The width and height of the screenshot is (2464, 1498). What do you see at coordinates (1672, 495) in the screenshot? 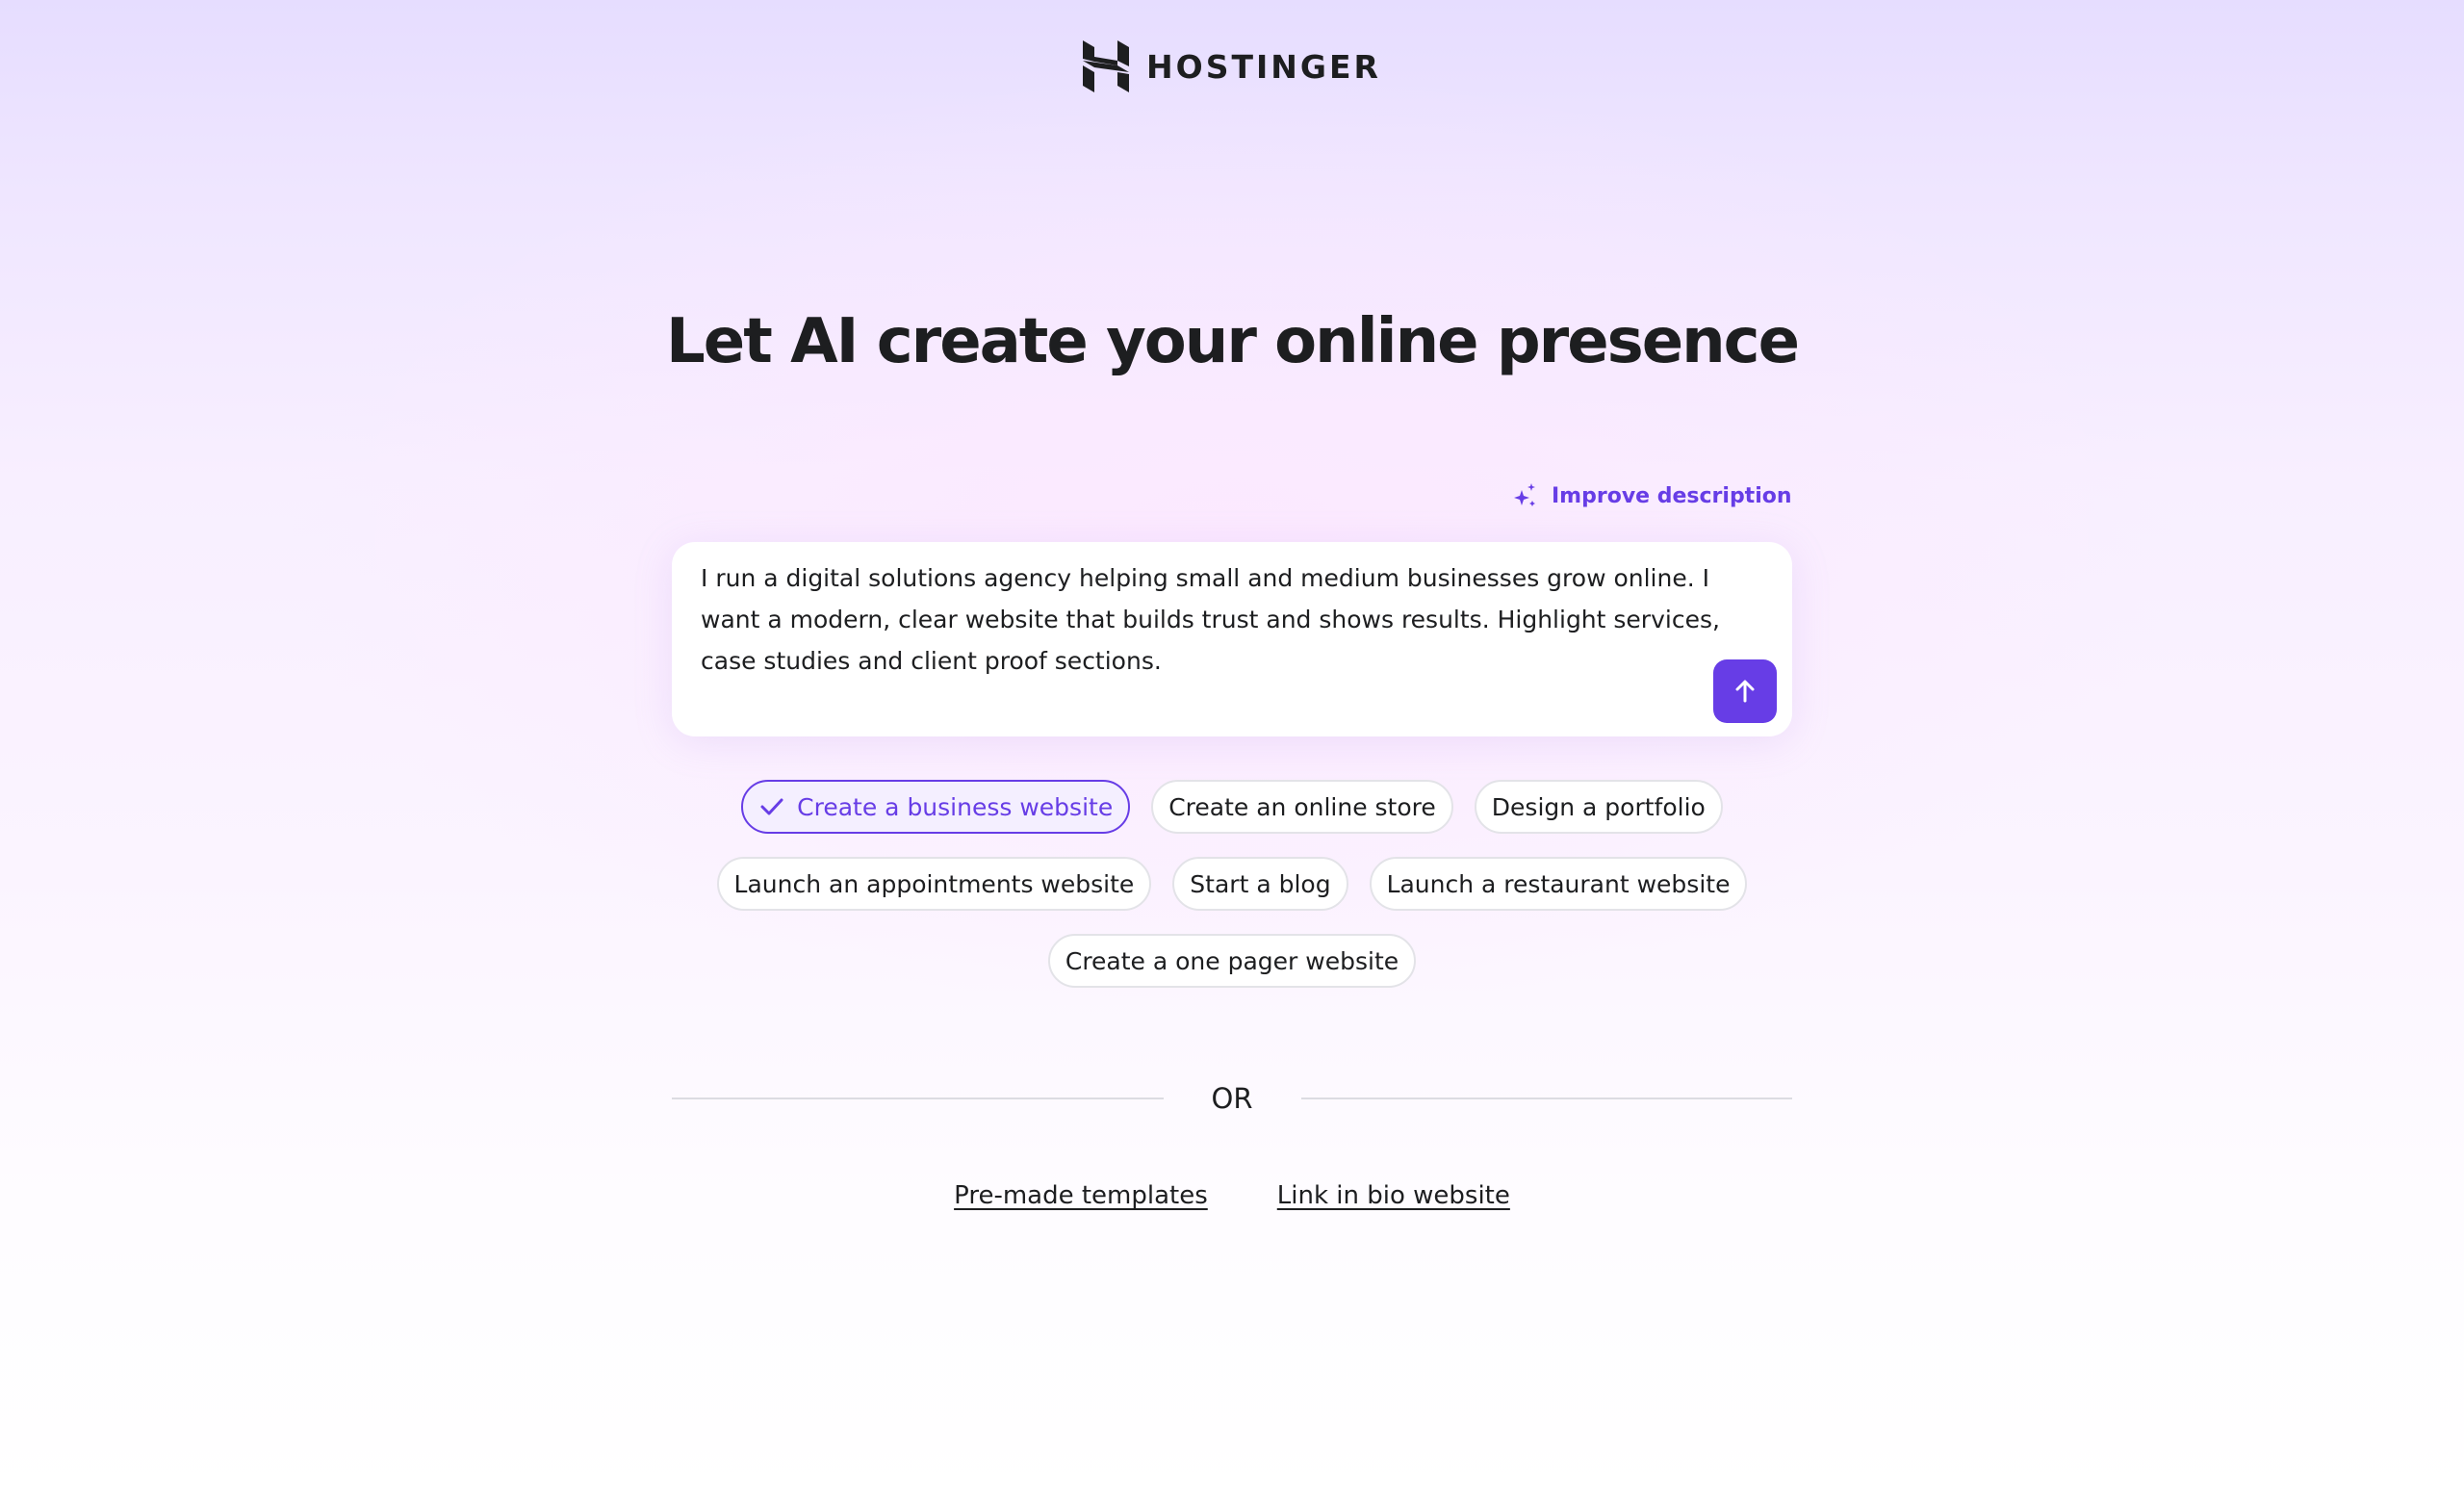
I see `improve-description-label: Improve description` at bounding box center [1672, 495].